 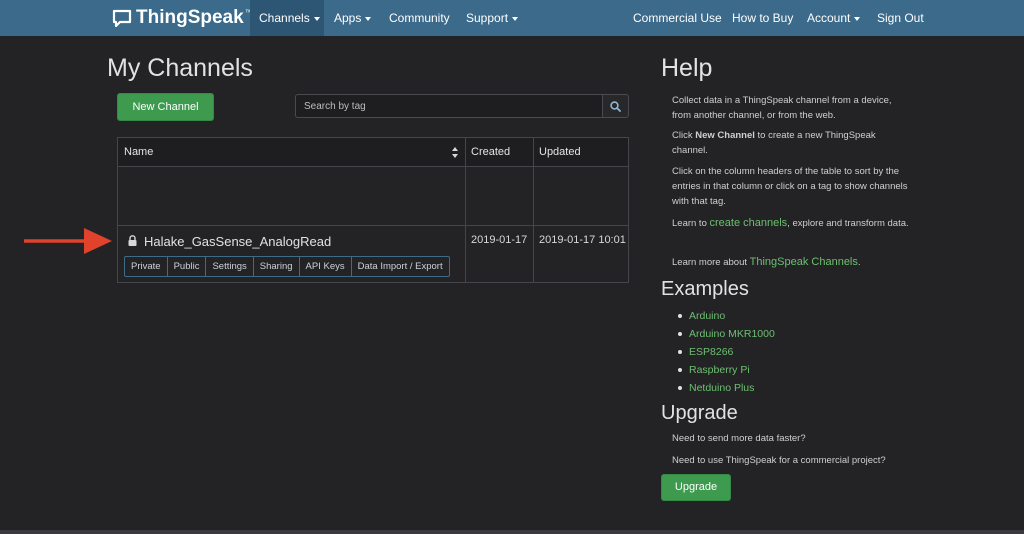 I want to click on nav-community: Community, so click(x=419, y=18).